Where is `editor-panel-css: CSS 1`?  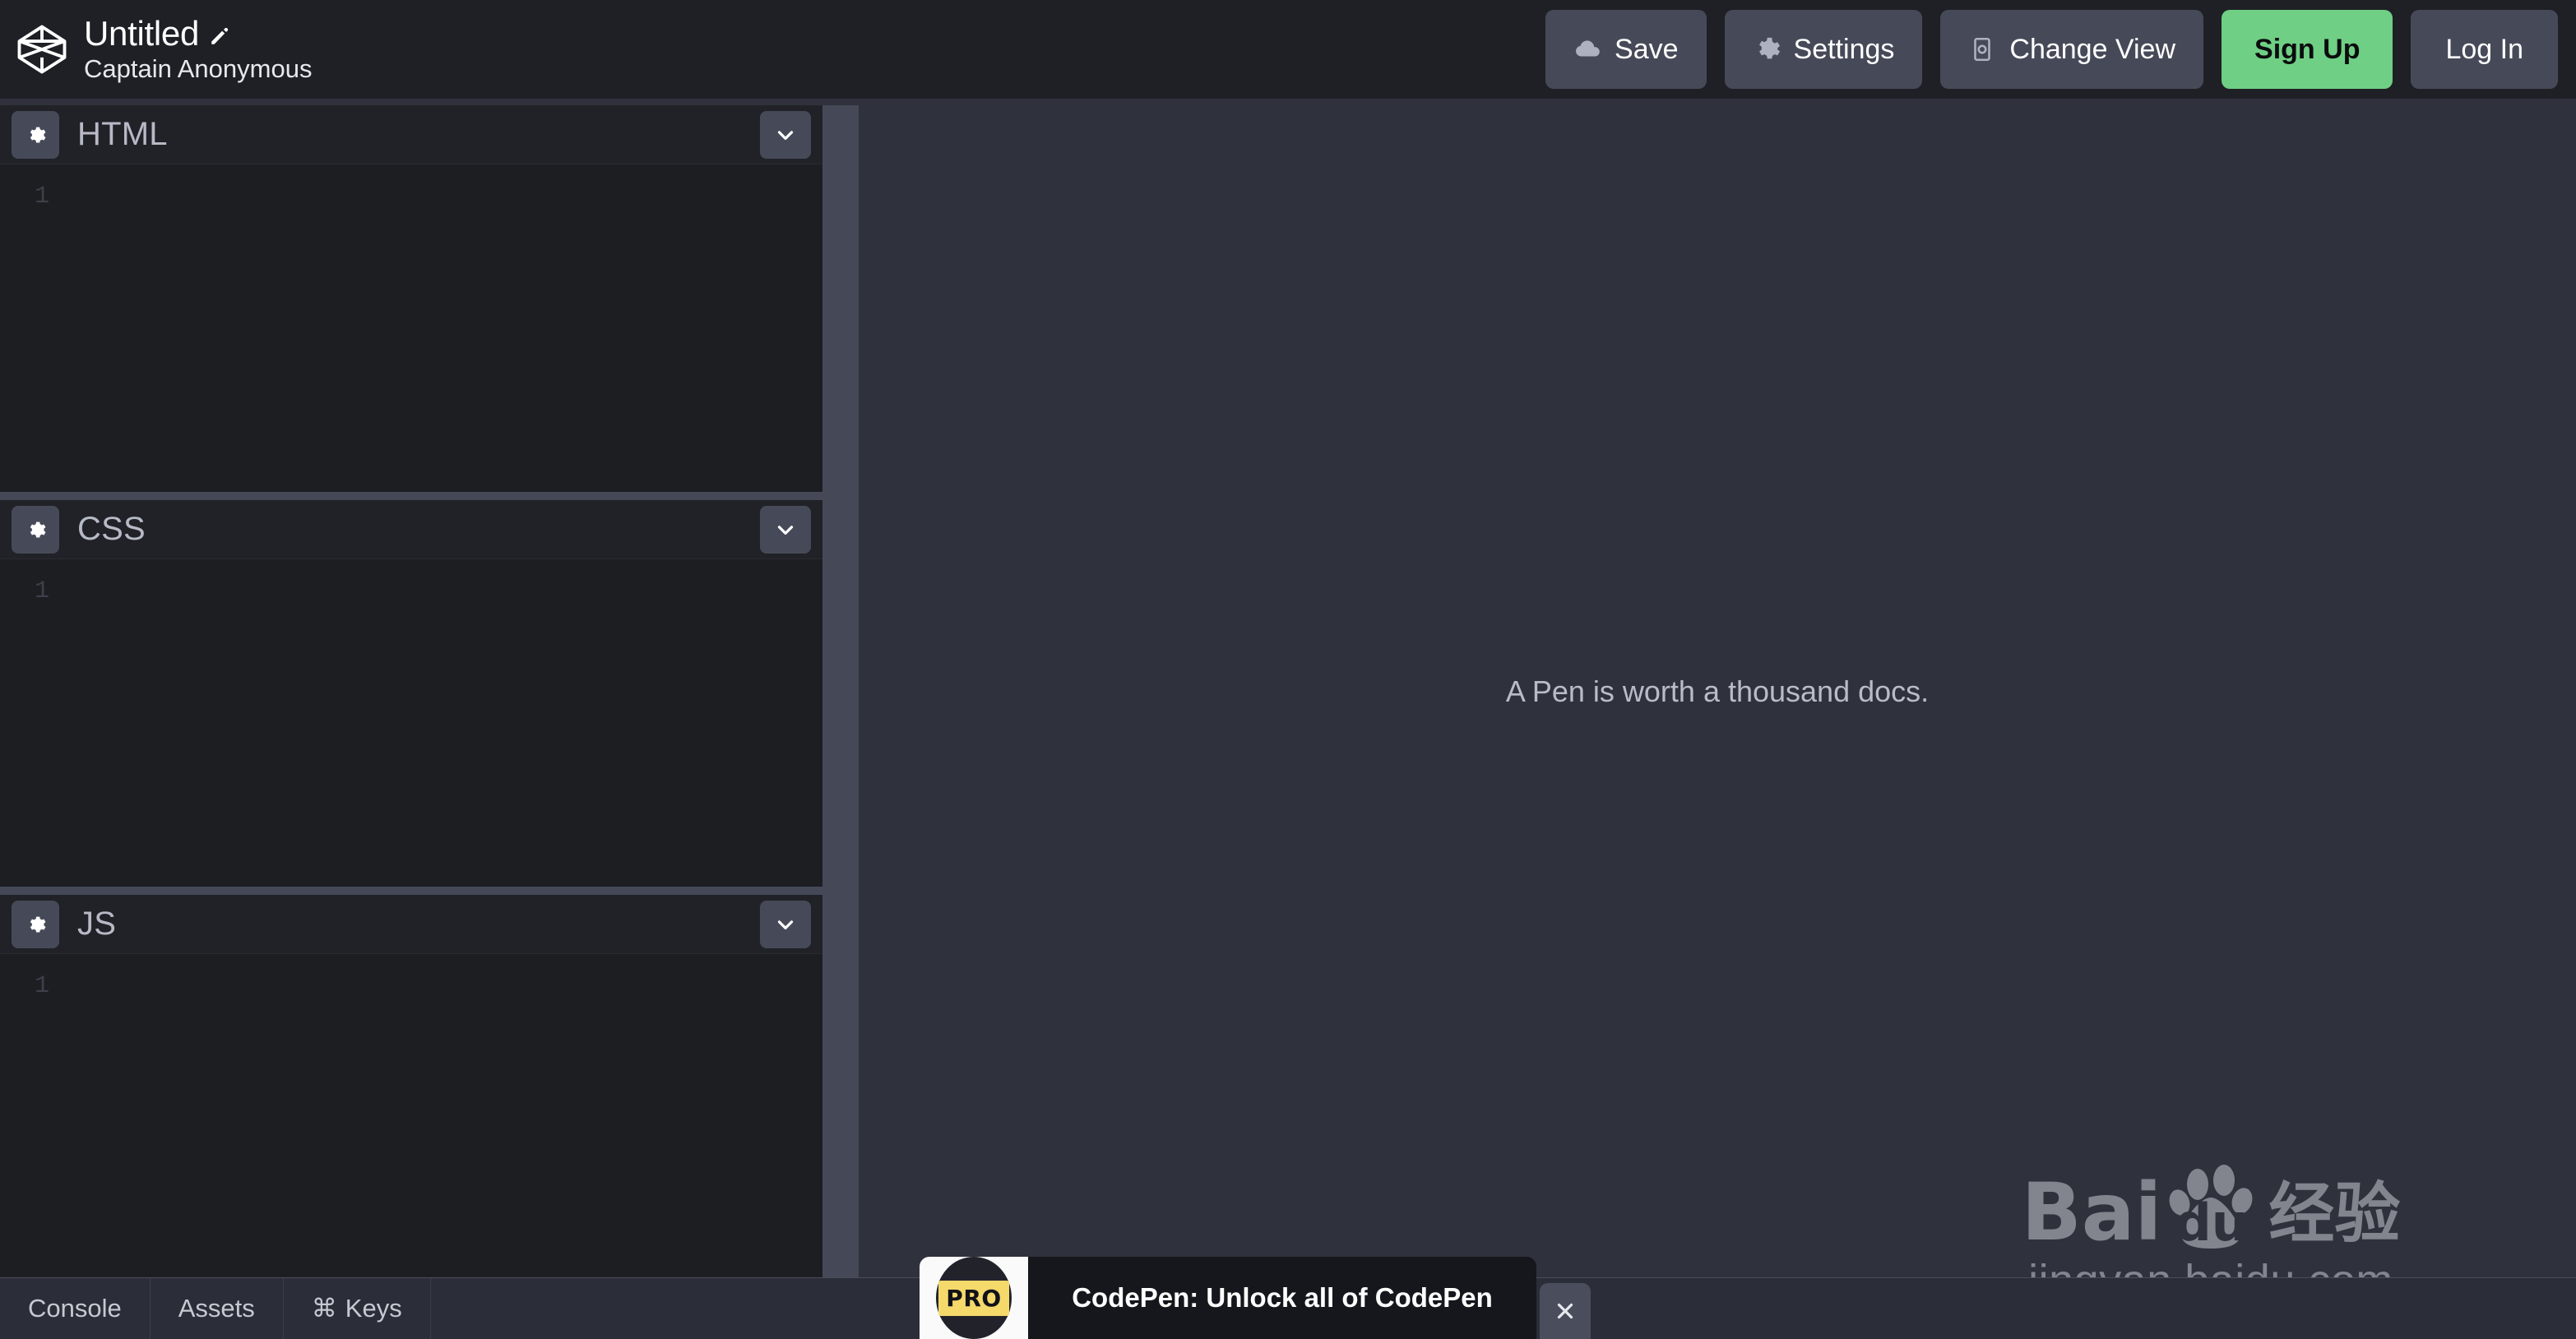 editor-panel-css: CSS 1 is located at coordinates (411, 693).